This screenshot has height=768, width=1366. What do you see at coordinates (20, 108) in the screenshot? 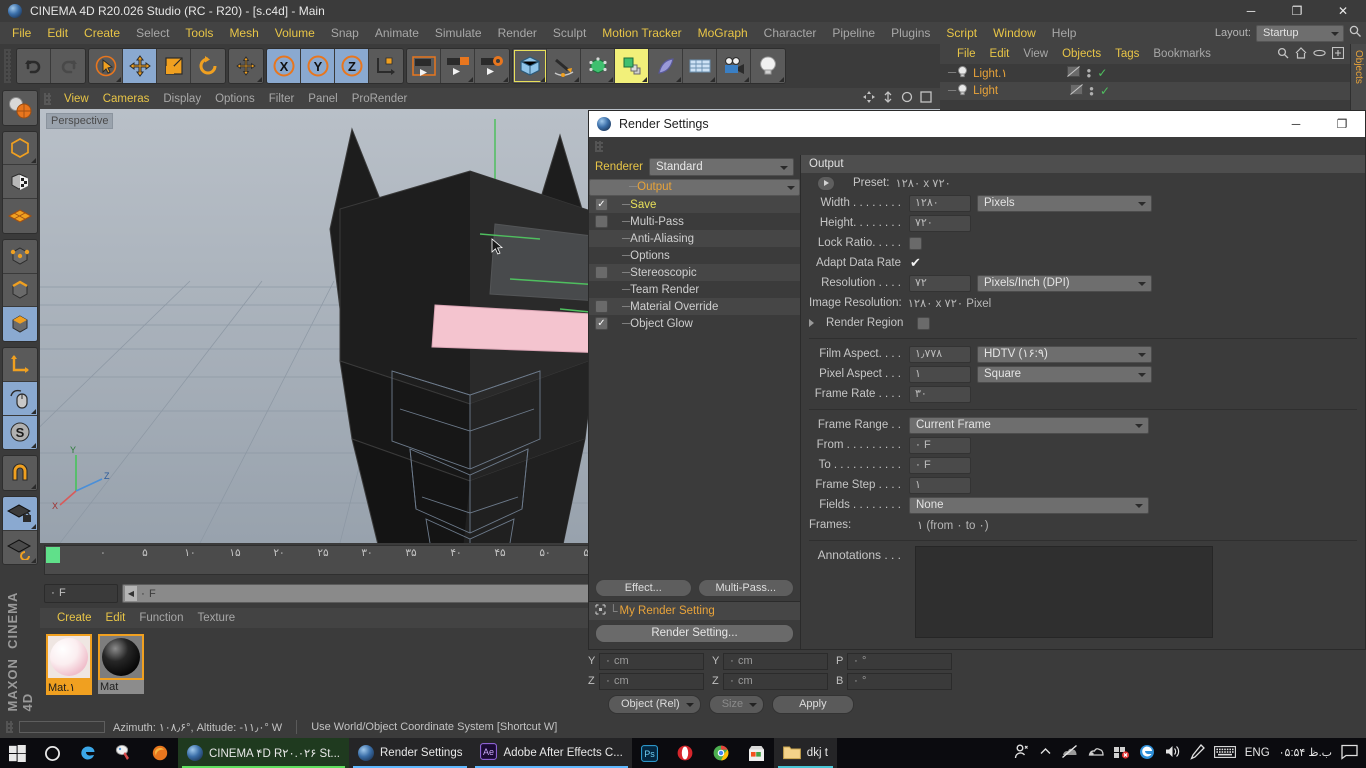
I see `make-editable-globe-icon` at bounding box center [20, 108].